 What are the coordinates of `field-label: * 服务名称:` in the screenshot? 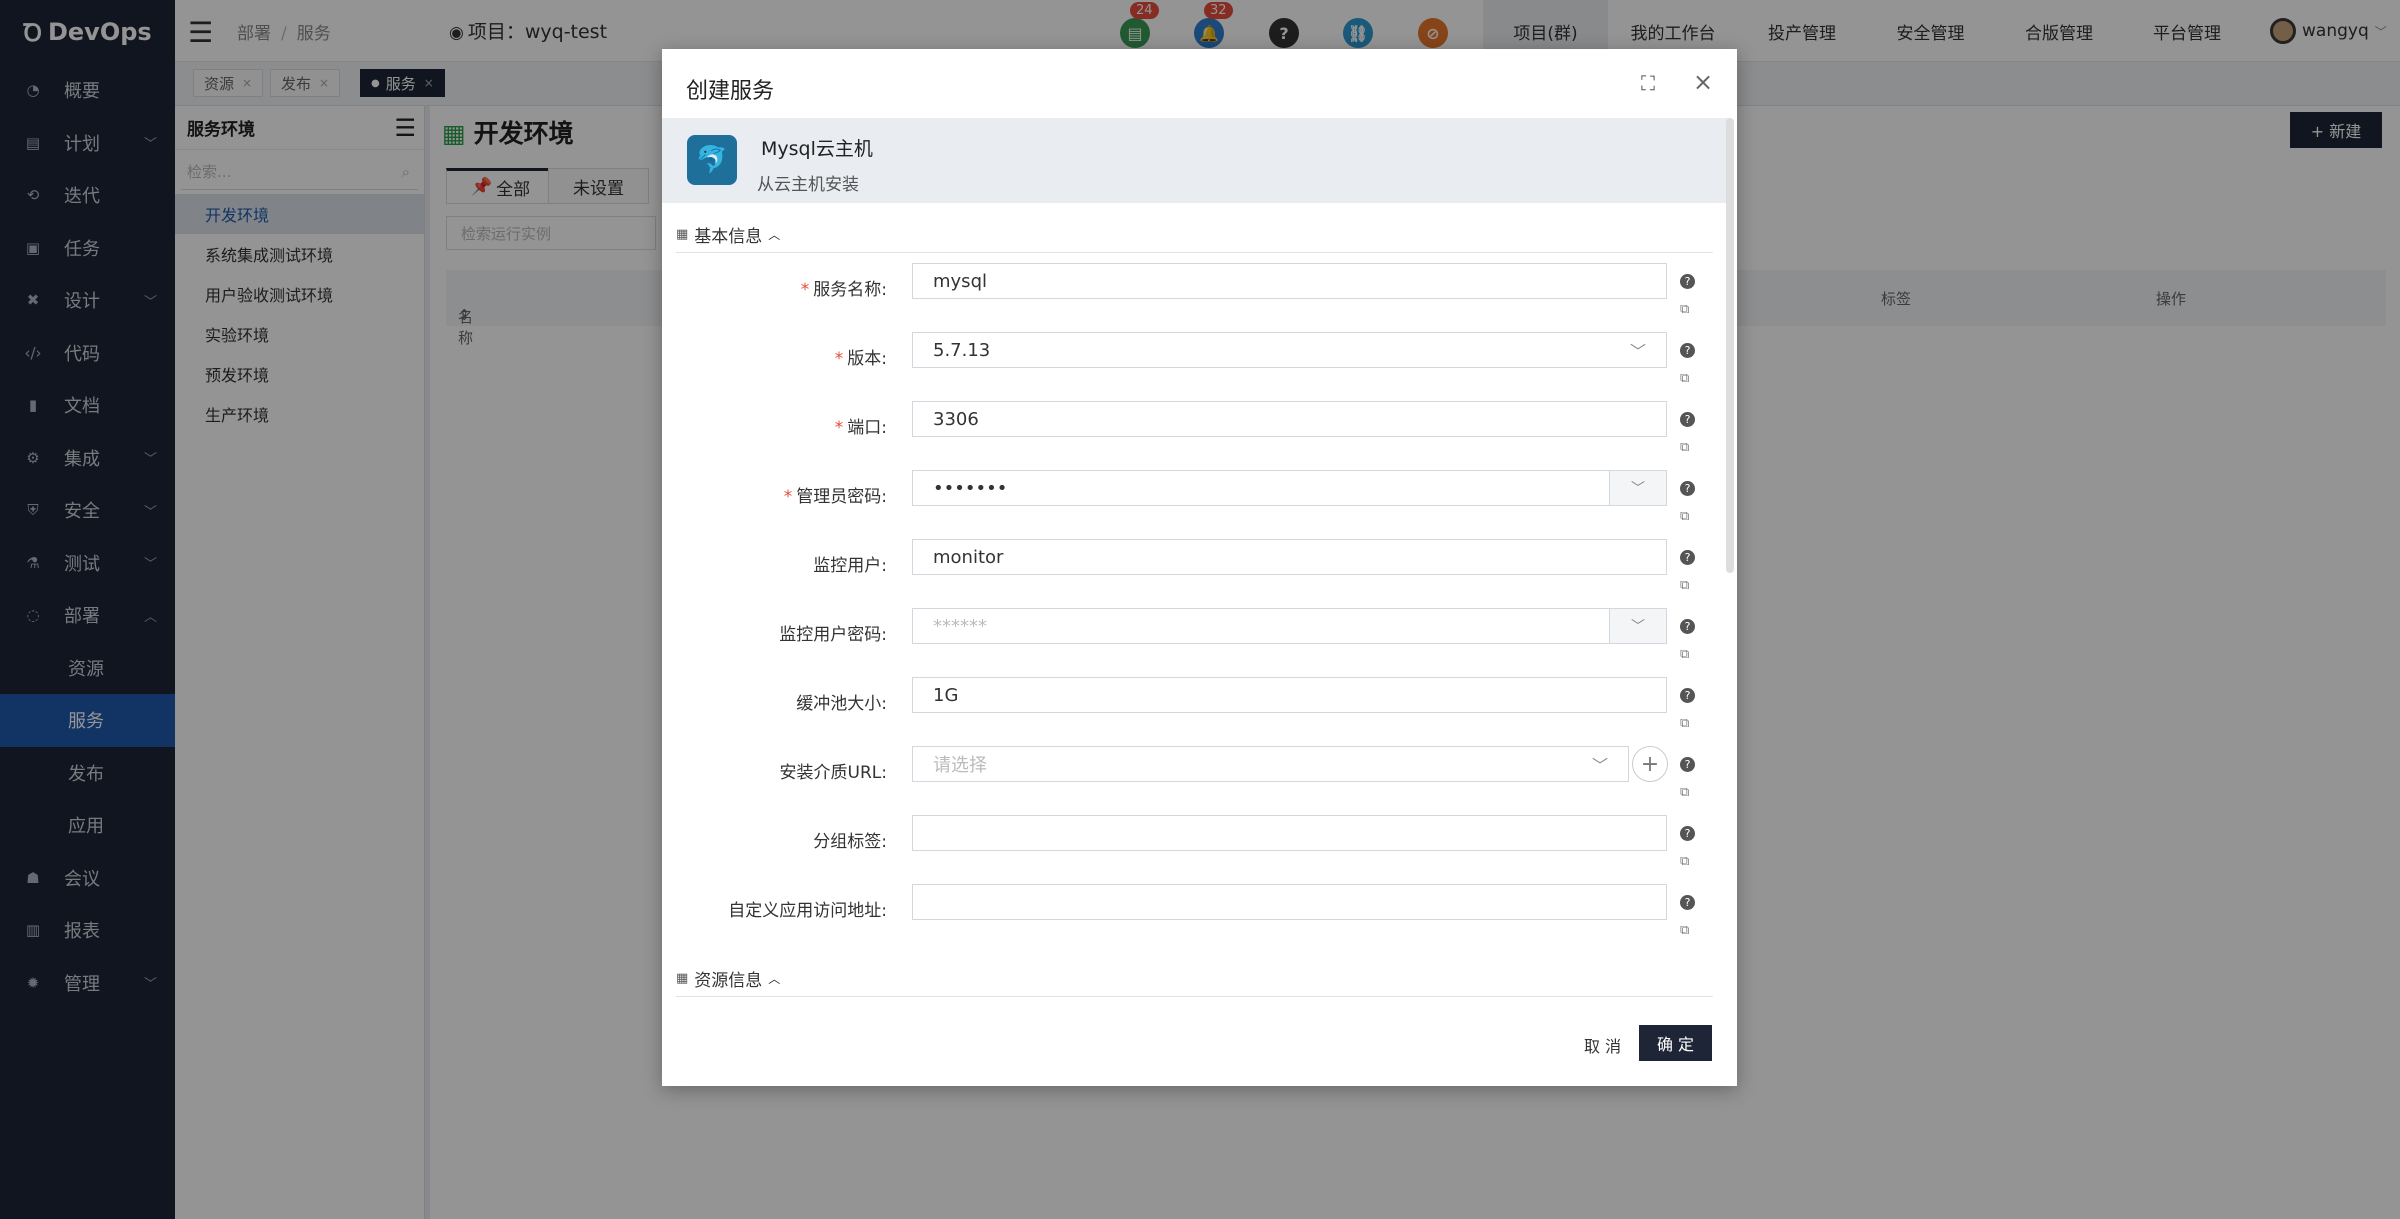 It's located at (843, 290).